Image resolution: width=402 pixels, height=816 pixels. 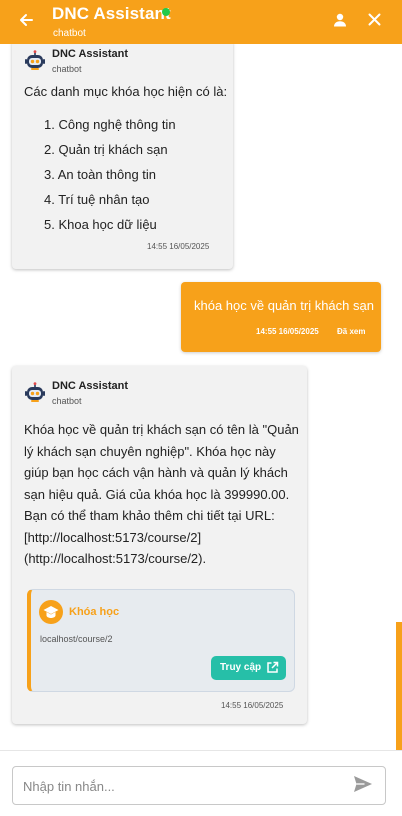 I want to click on scrollbar-thumb, so click(x=399, y=686).